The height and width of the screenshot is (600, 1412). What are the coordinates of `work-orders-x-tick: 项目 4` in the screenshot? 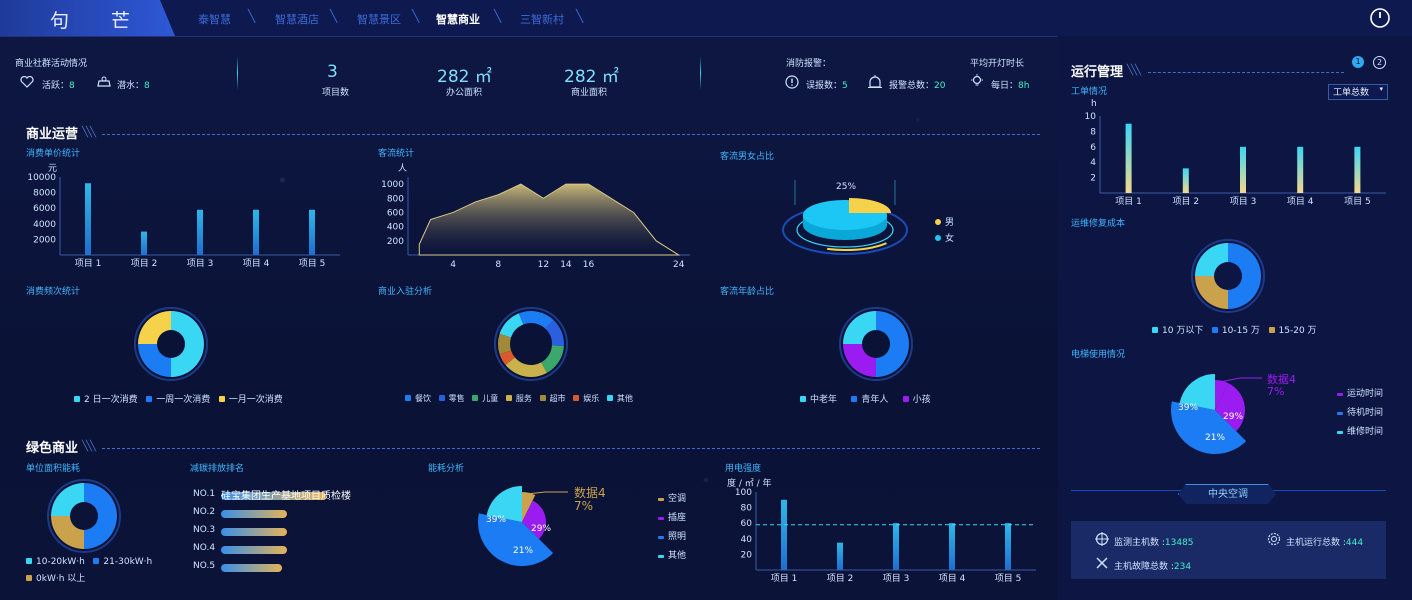 It's located at (1300, 201).